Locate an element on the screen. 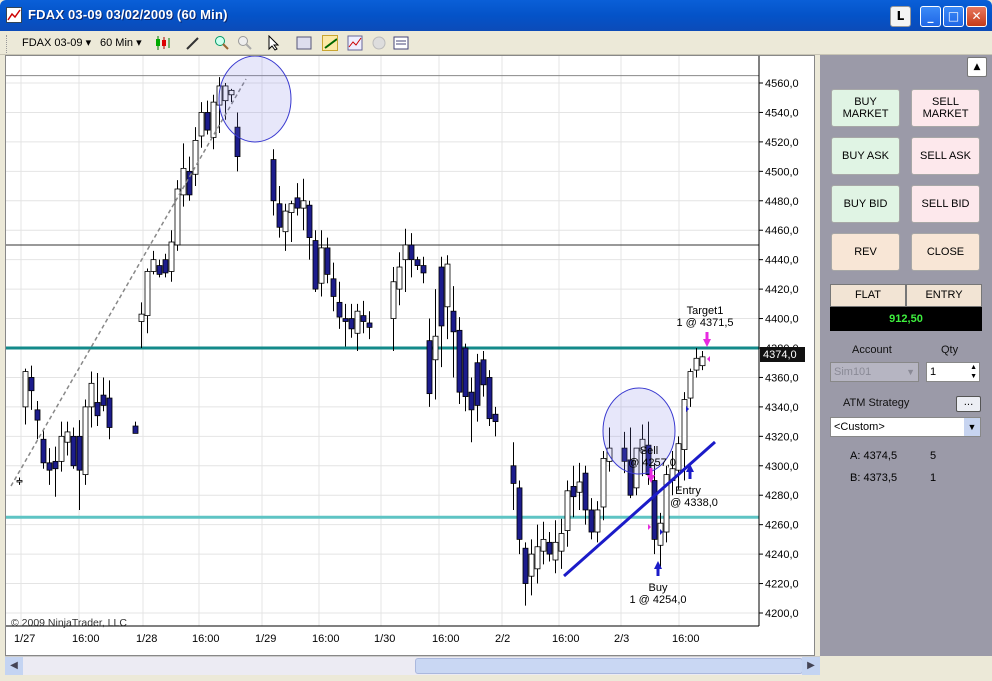 The image size is (992, 681). time-axis-label: 1/29 is located at coordinates (265, 639).